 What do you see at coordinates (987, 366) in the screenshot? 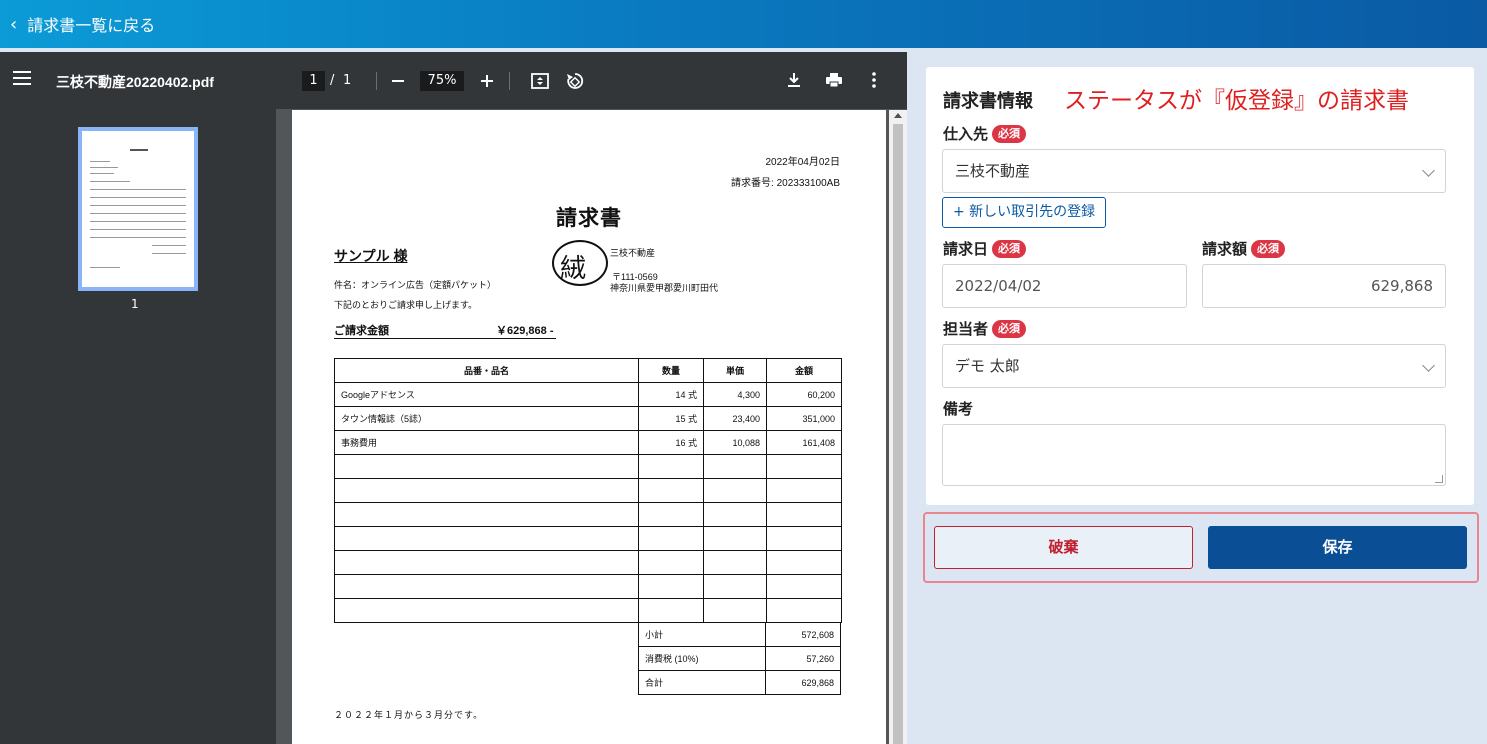
I see `assignee-select-value: デモ 太郎` at bounding box center [987, 366].